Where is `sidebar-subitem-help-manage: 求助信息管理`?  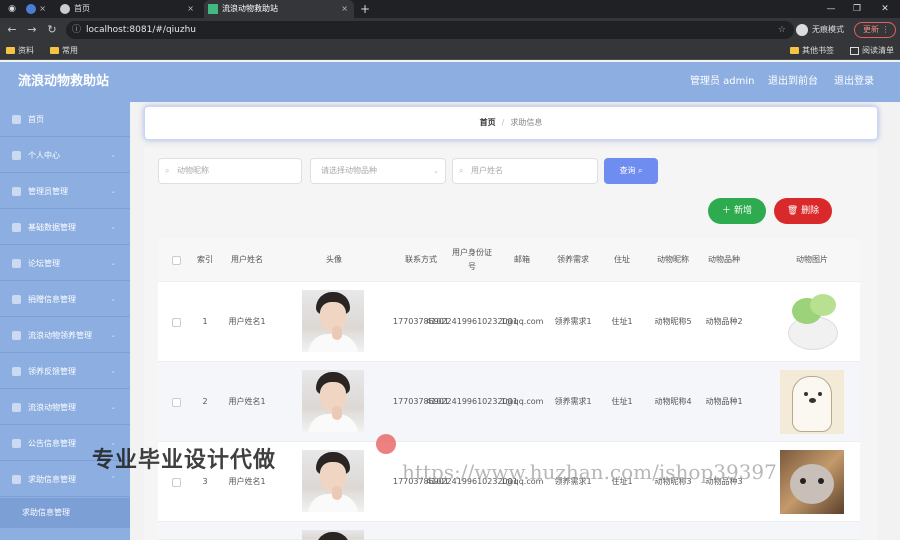
sidebar-subitem-help-manage: 求助信息管理 is located at coordinates (65, 513).